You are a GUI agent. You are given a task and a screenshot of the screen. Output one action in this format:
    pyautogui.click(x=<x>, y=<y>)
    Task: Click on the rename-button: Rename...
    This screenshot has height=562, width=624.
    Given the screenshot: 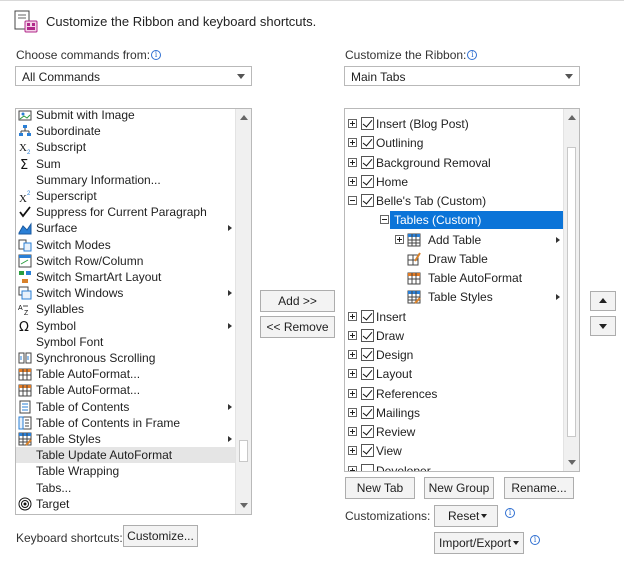 What is the action you would take?
    pyautogui.click(x=539, y=488)
    